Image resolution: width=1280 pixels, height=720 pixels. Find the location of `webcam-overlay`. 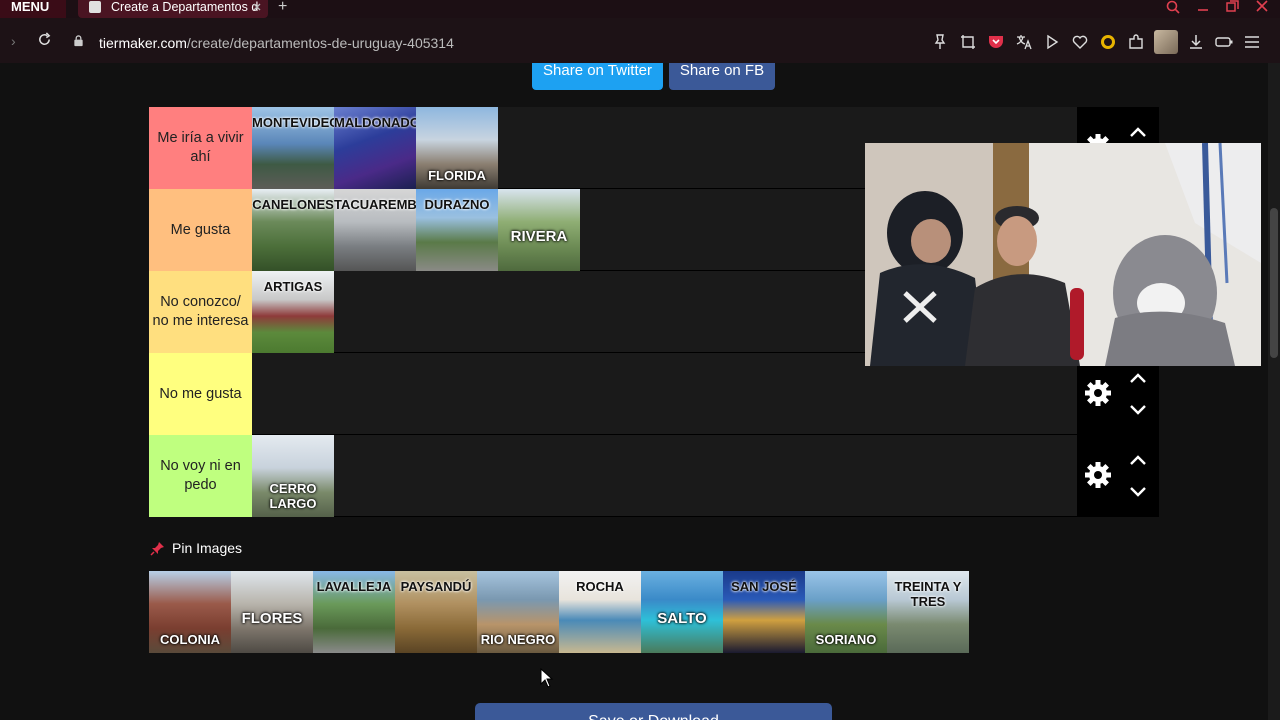

webcam-overlay is located at coordinates (1063, 254).